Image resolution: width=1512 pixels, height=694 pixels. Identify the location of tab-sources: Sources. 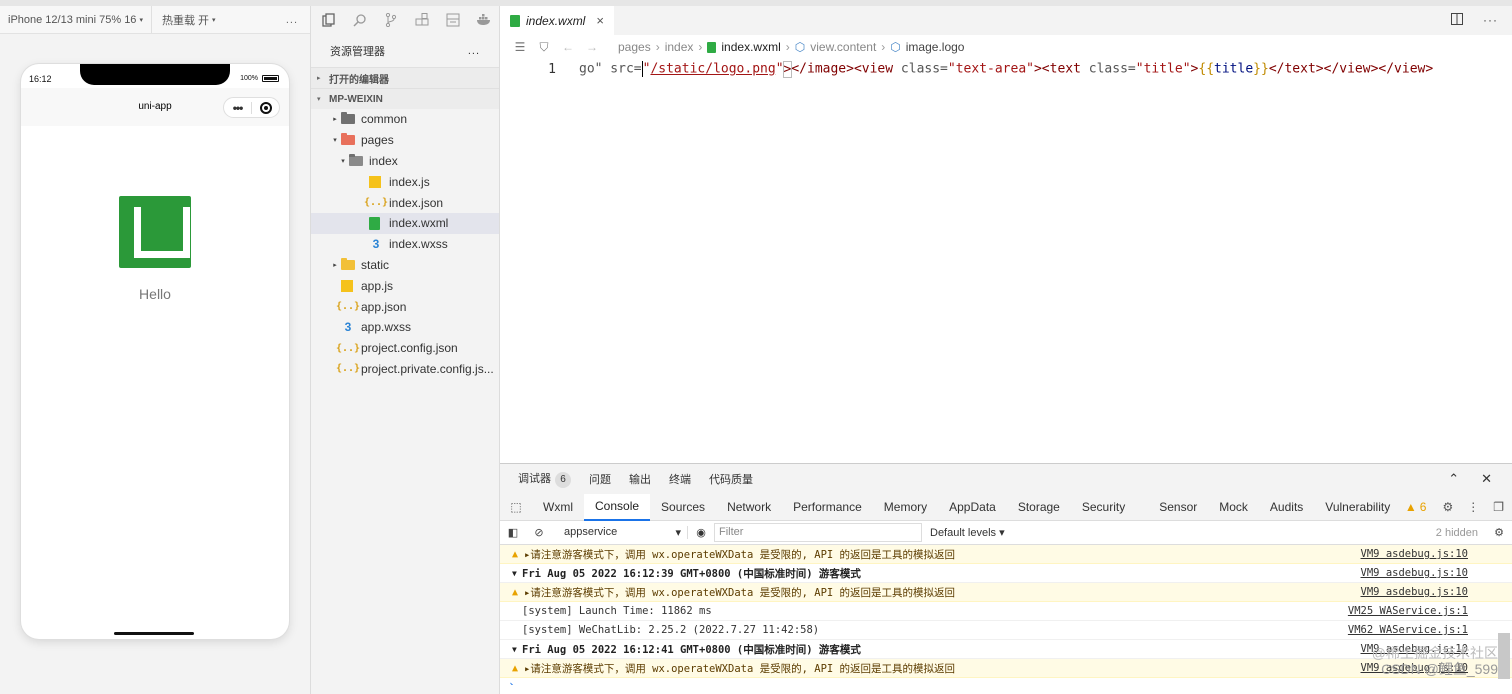
(683, 507).